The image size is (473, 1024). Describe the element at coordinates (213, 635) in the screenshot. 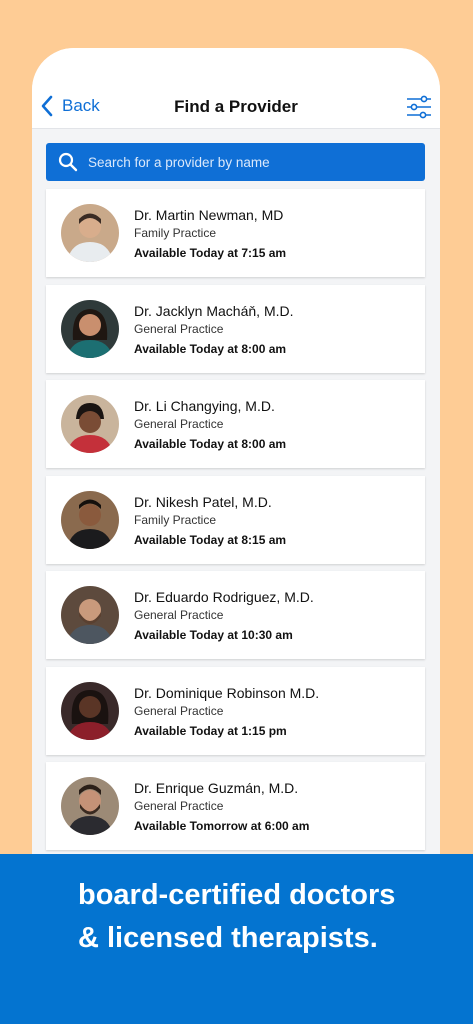

I see `provider-availability: Available Today at 10:30 am` at that location.